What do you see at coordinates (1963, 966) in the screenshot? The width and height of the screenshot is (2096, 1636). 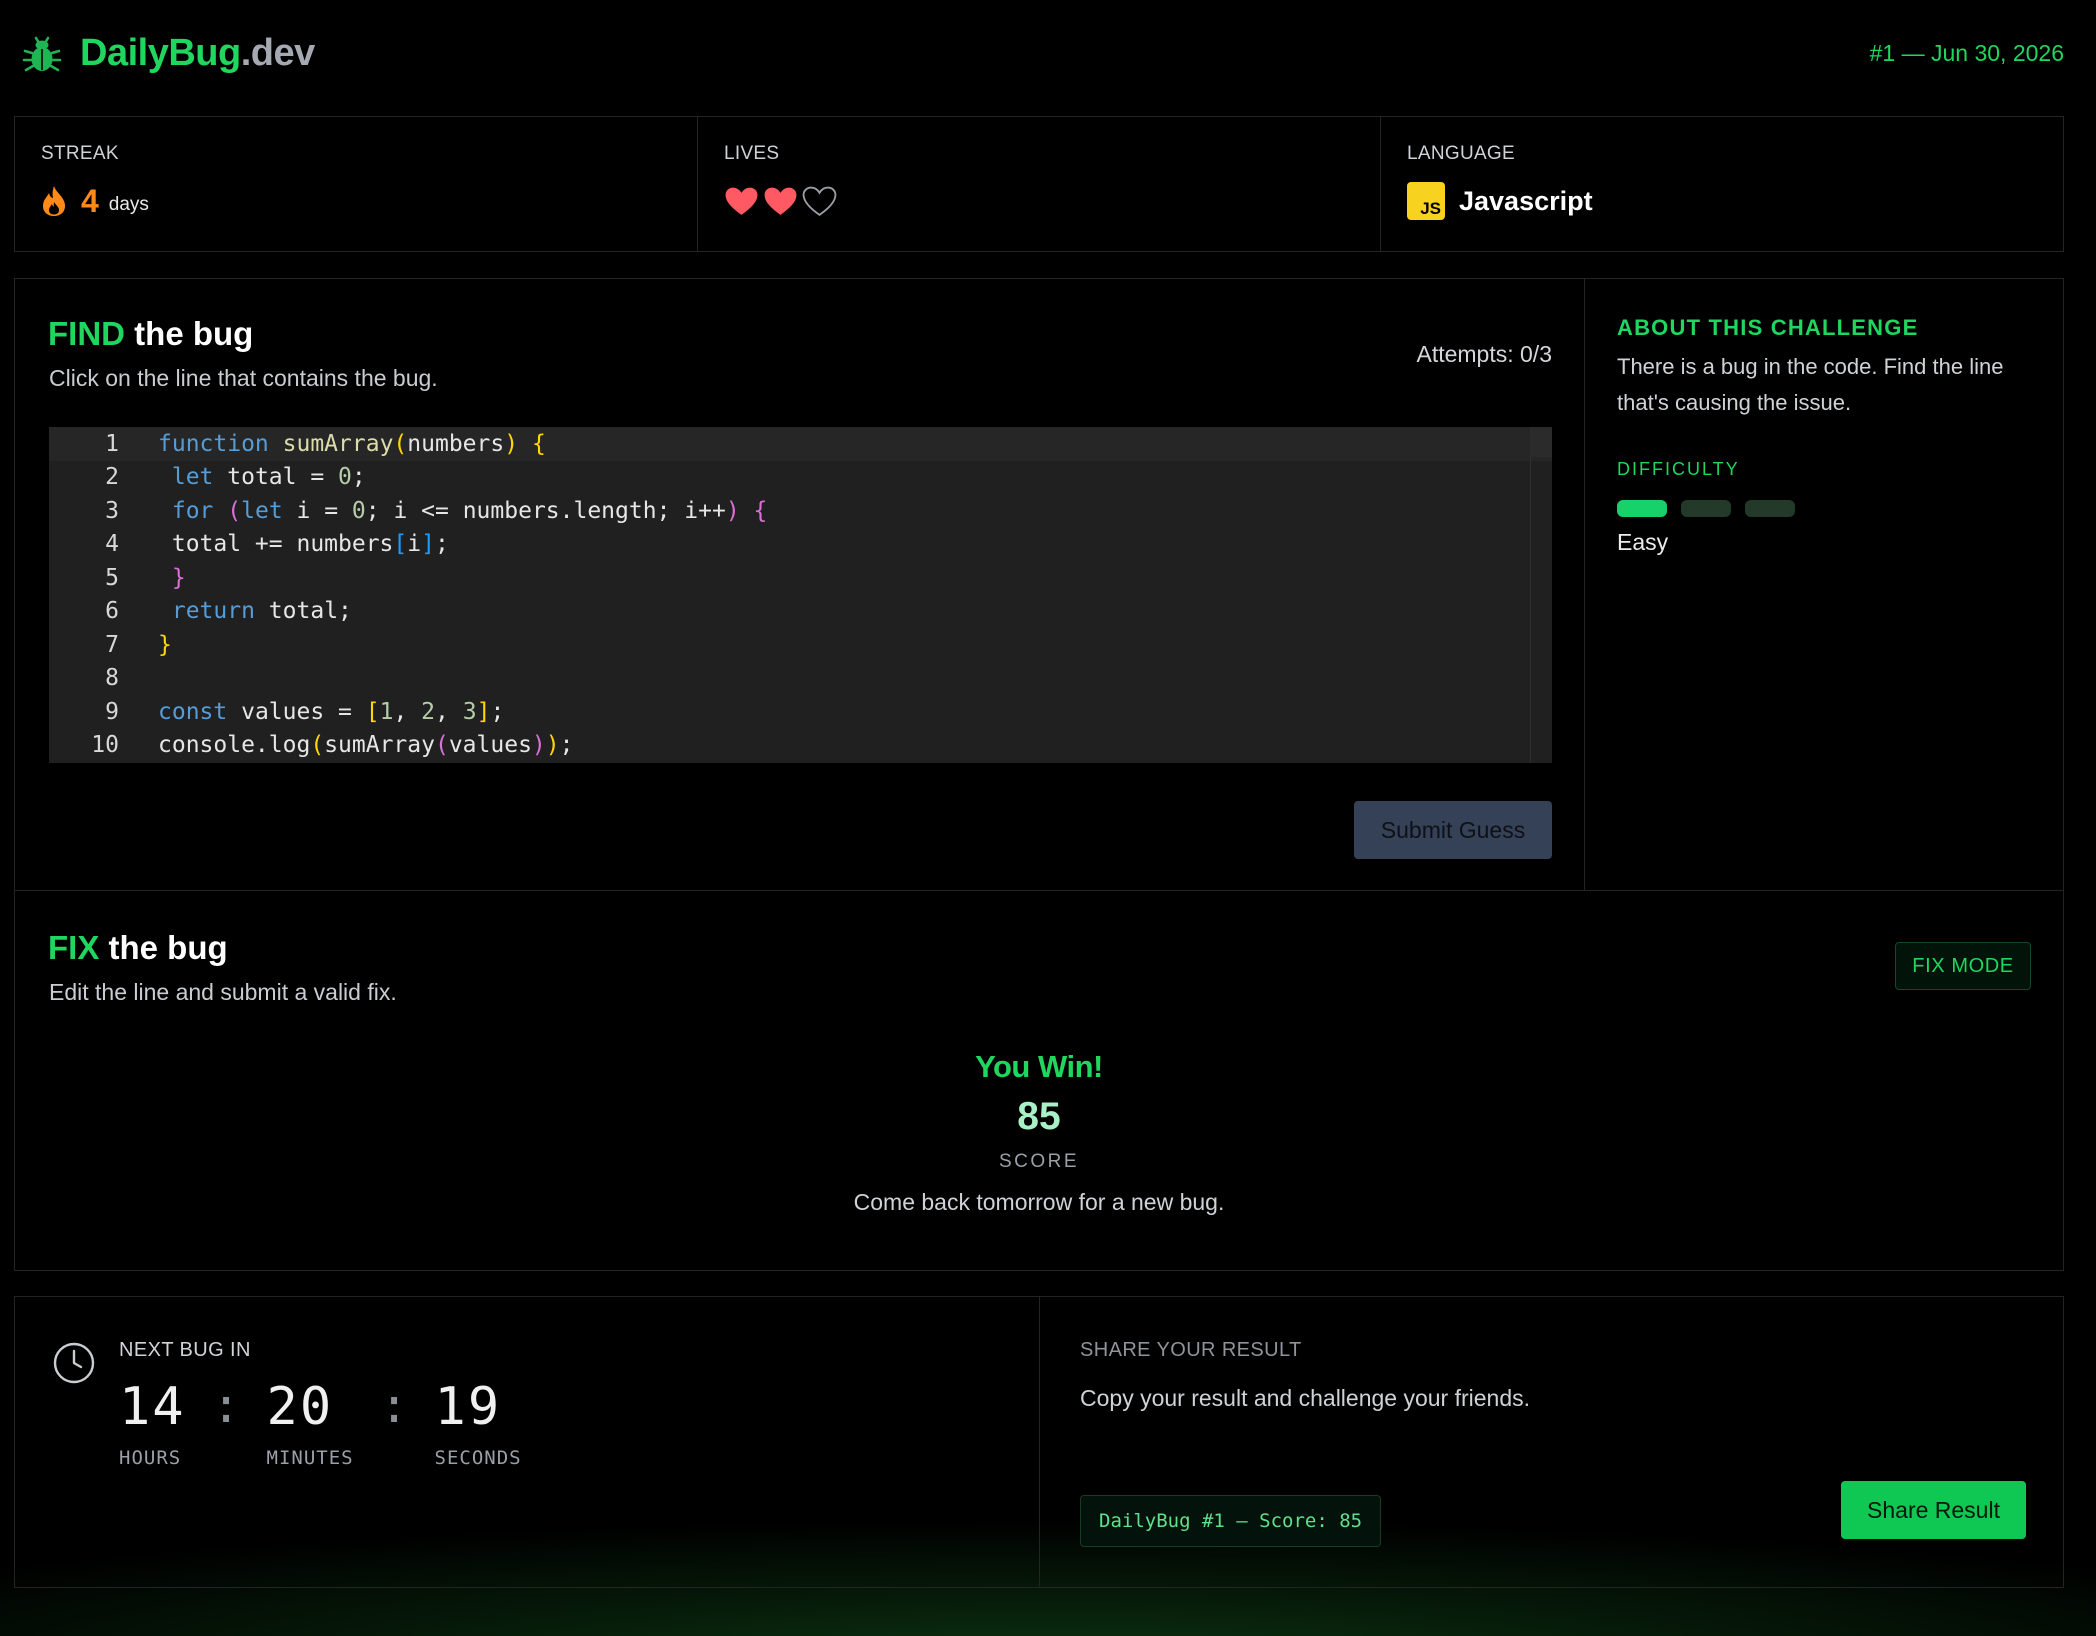 I see `fix-mode-badge: FIX MODE` at bounding box center [1963, 966].